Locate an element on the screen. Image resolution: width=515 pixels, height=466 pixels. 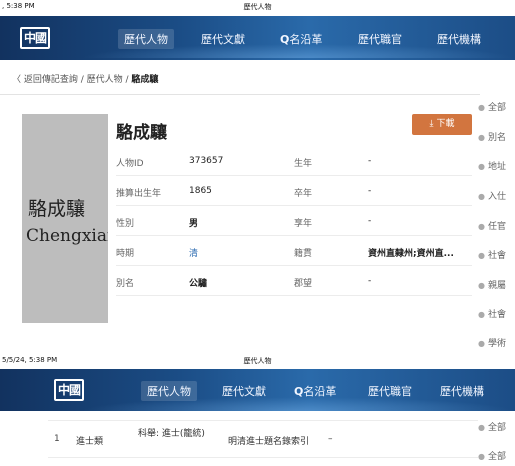
field-row: 性別 男 享年 - is located at coordinates (294, 221).